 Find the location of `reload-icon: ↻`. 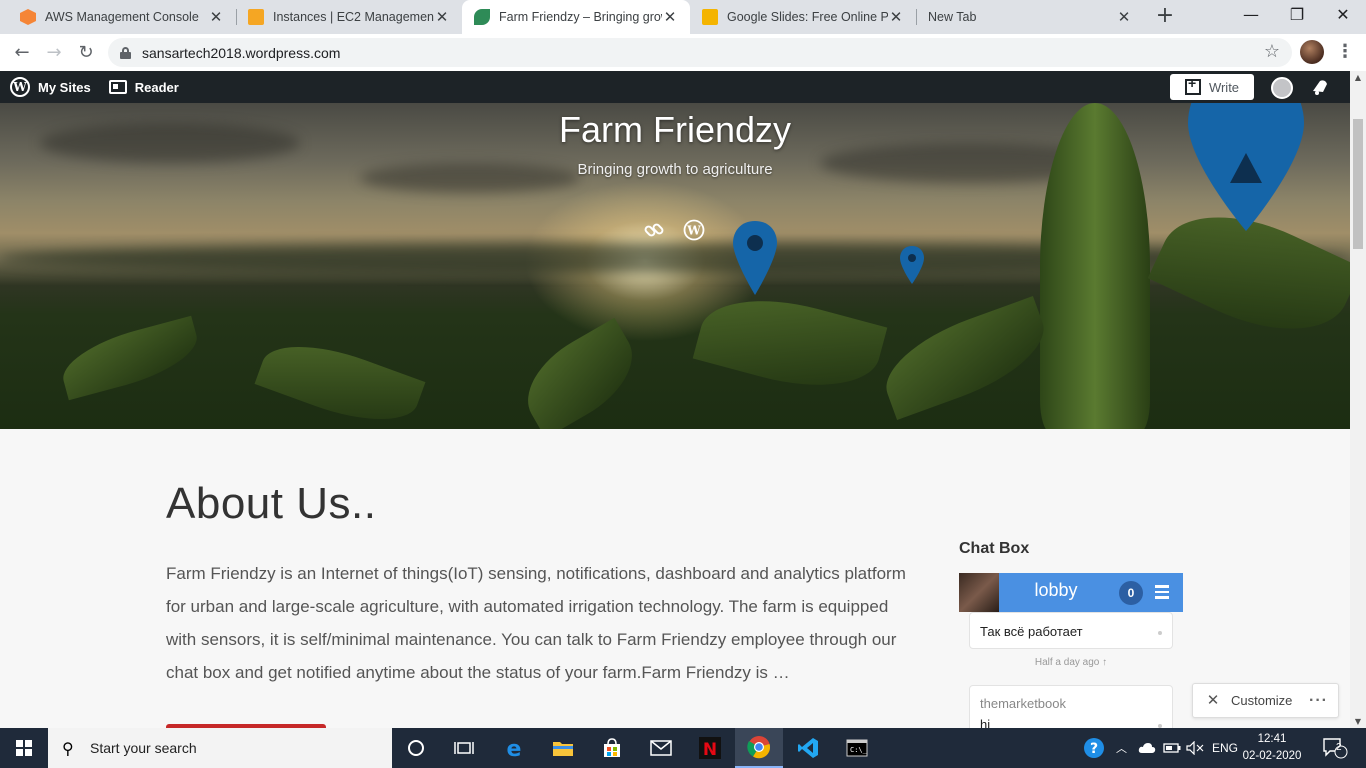

reload-icon: ↻ is located at coordinates (86, 53).